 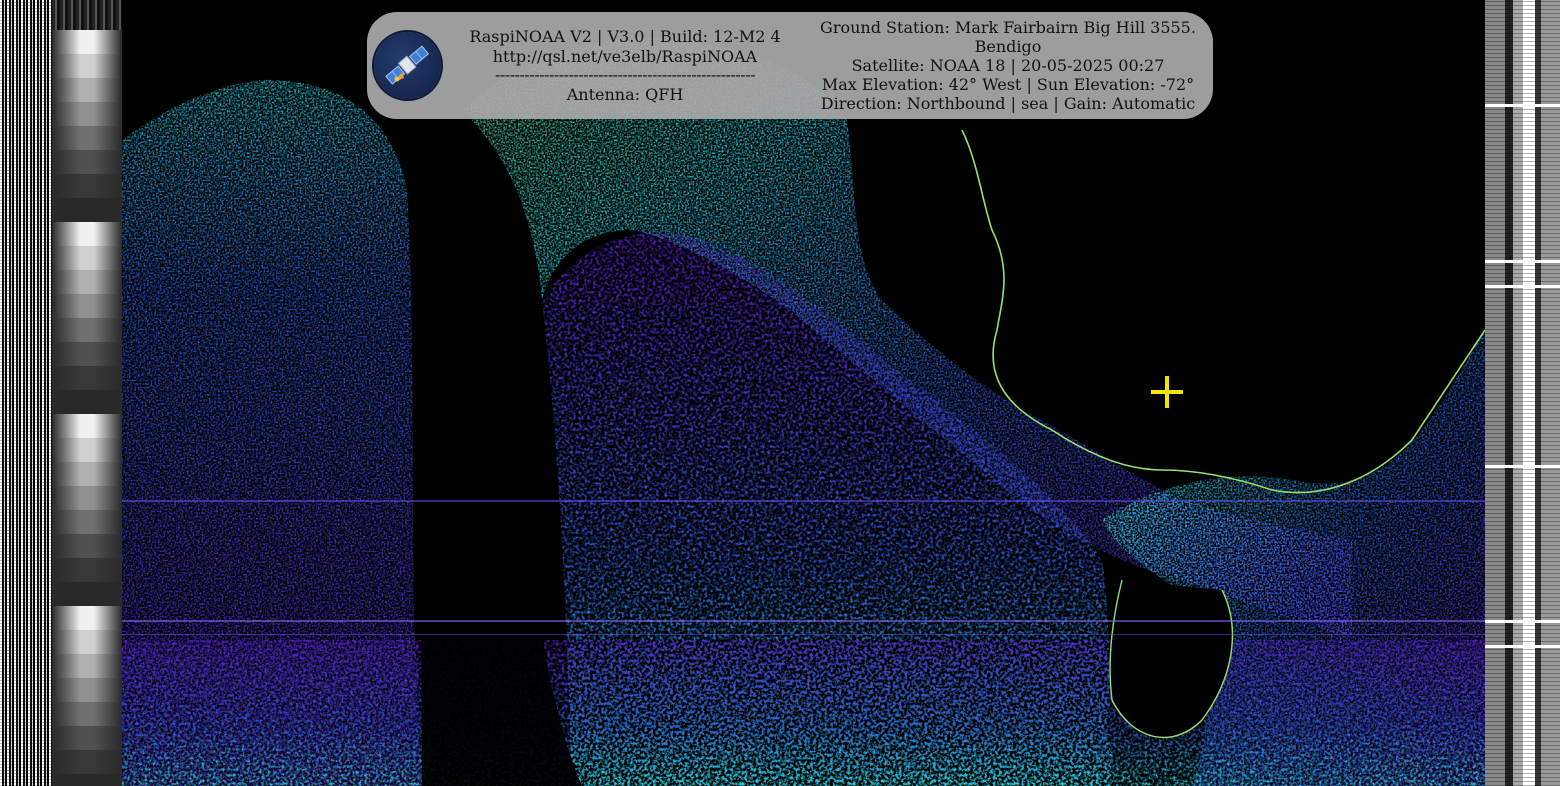 What do you see at coordinates (1167, 392) in the screenshot?
I see `crosshair-icon` at bounding box center [1167, 392].